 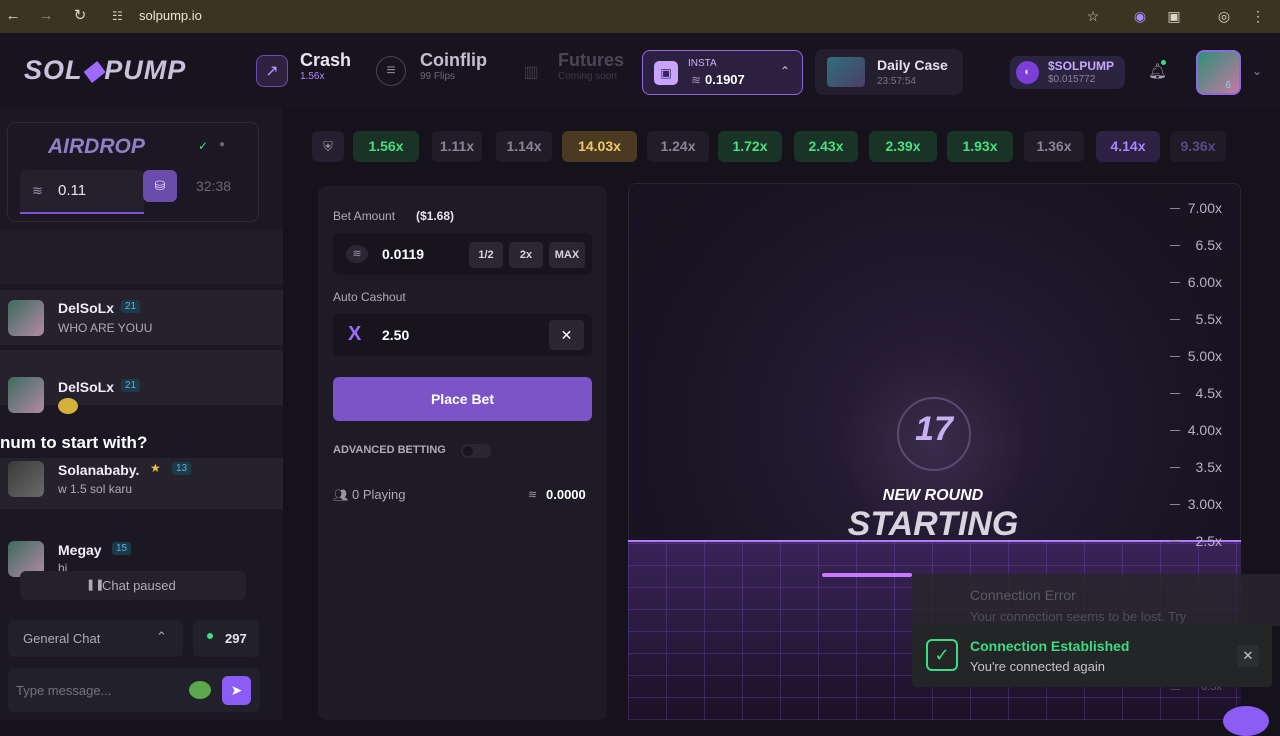 What do you see at coordinates (826, 146) in the screenshot?
I see `history-multiplier-pill: 2.43x` at bounding box center [826, 146].